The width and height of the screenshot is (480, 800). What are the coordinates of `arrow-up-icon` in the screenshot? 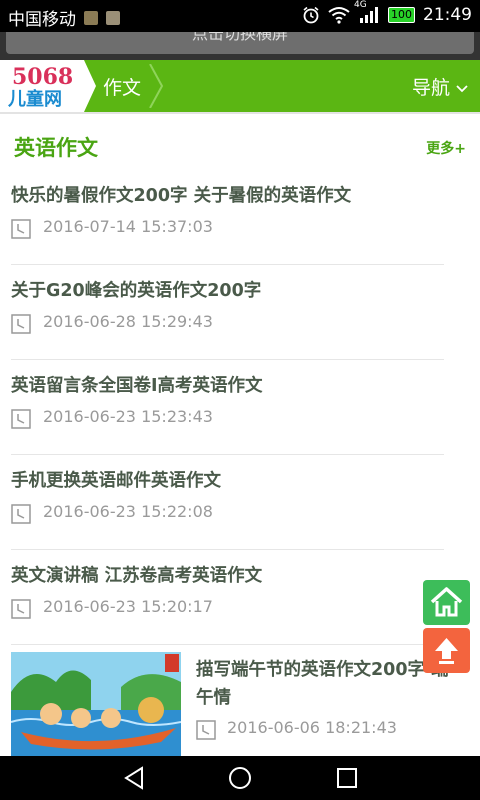 It's located at (446, 651).